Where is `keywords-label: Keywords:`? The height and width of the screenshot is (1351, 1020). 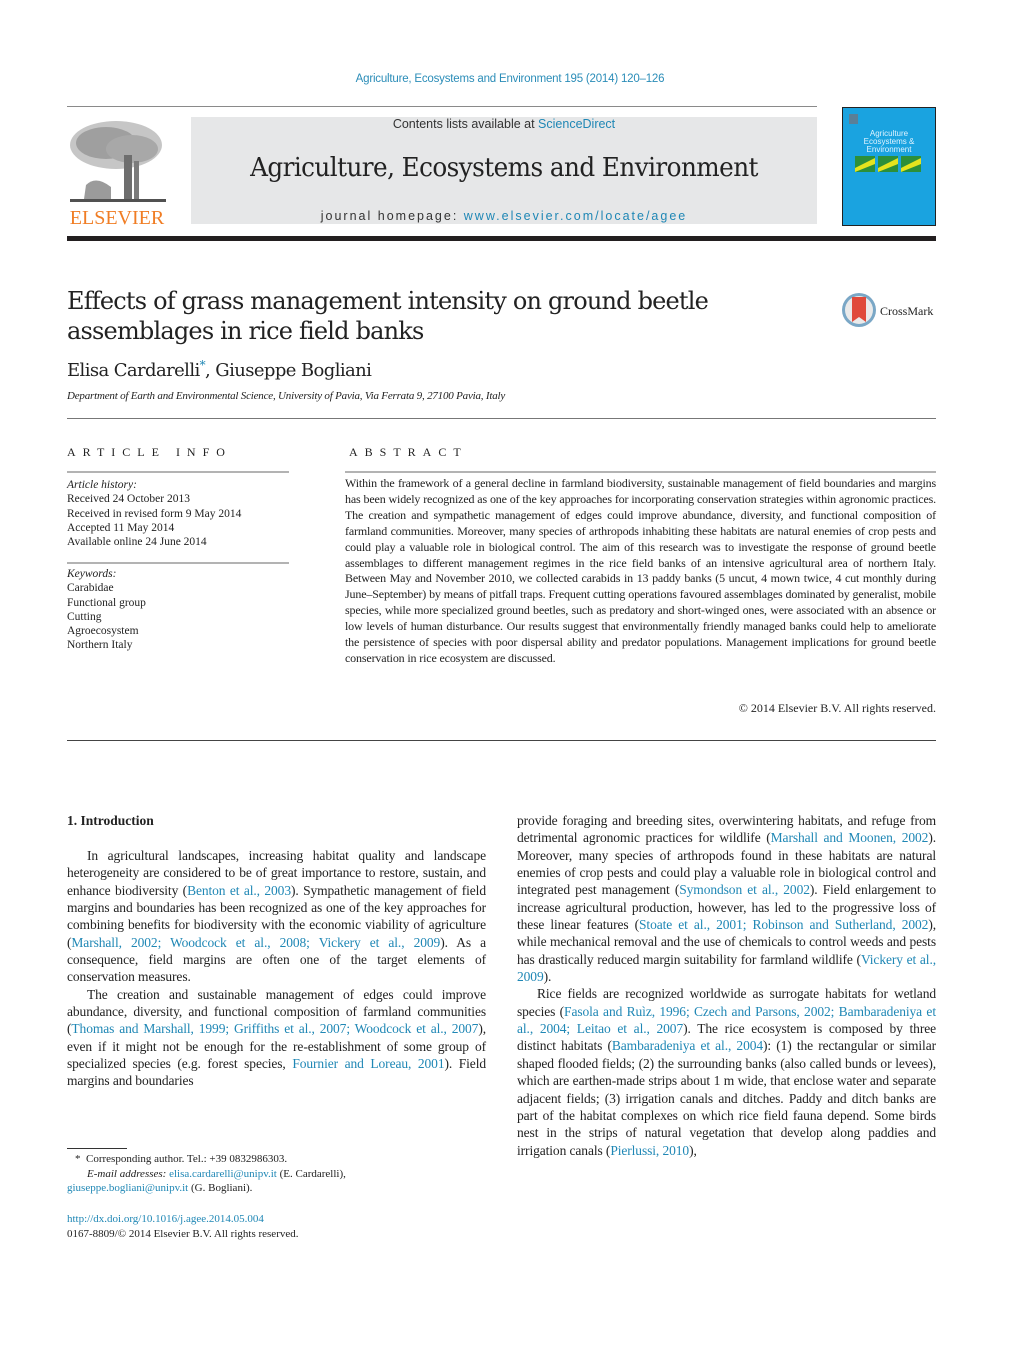 keywords-label: Keywords: is located at coordinates (92, 574).